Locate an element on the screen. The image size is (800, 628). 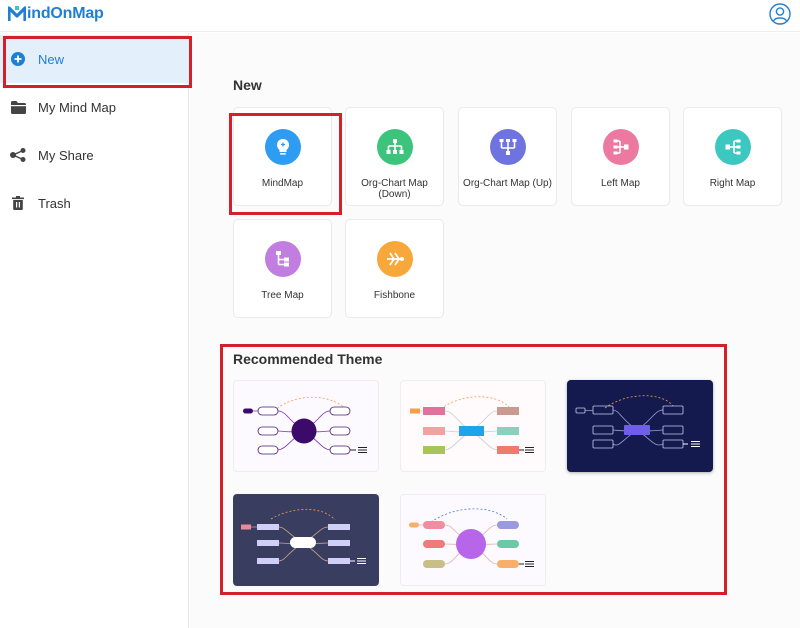
share-icon is located at coordinates (18, 155).